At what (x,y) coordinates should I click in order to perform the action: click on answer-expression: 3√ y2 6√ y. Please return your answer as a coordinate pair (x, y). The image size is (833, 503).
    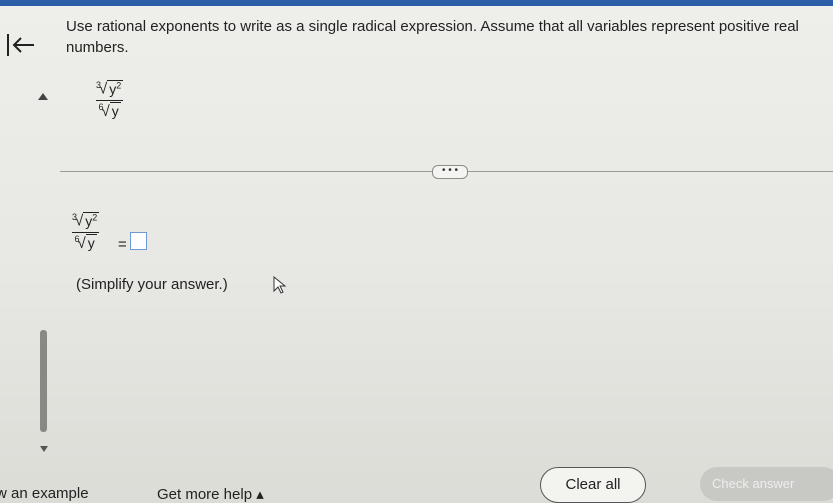
    Looking at the image, I should click on (86, 231).